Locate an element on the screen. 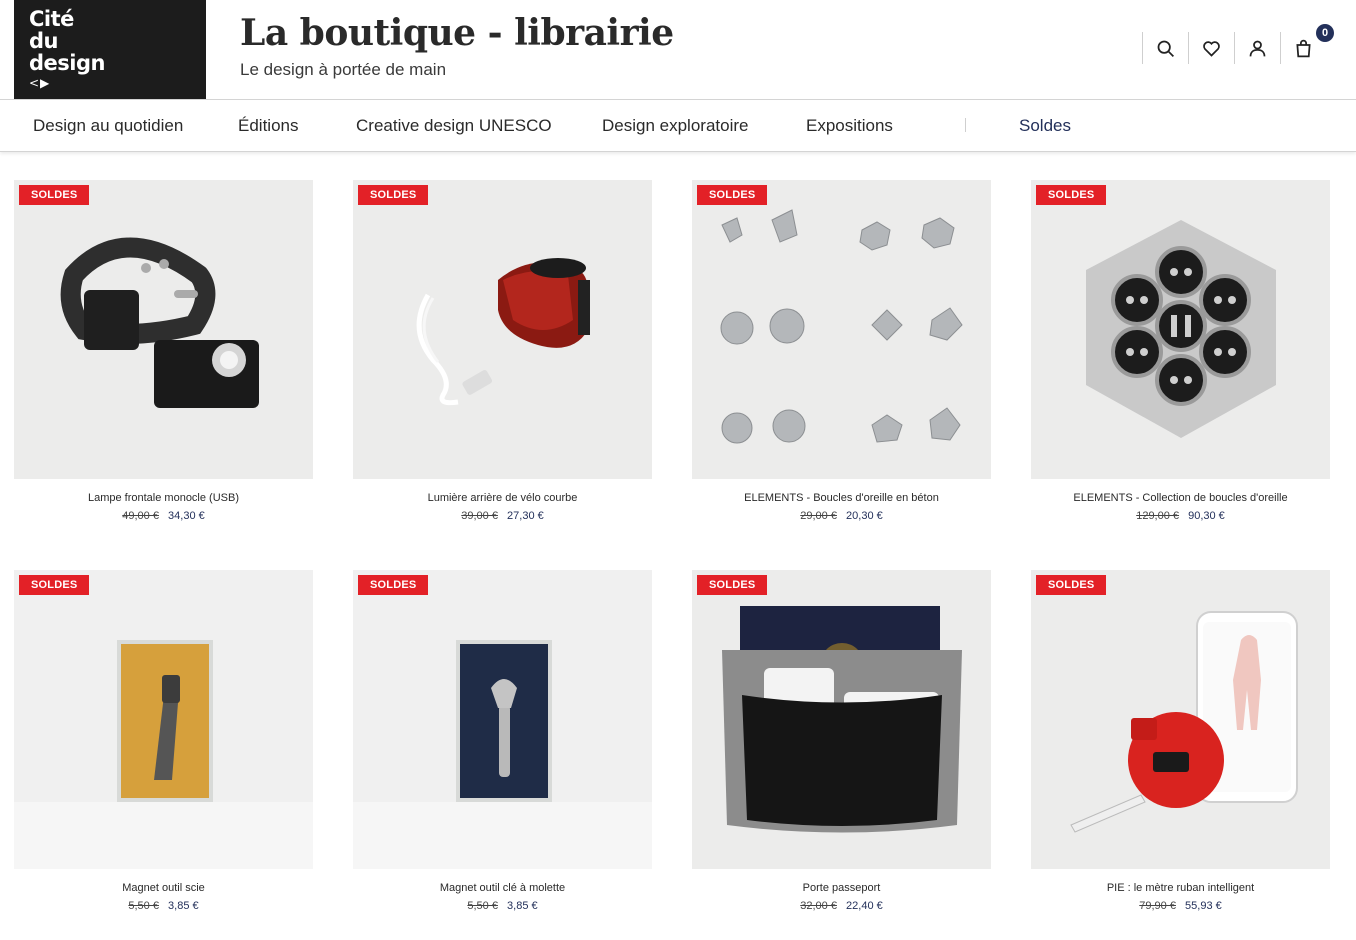  bike-light-image is located at coordinates (503, 332).